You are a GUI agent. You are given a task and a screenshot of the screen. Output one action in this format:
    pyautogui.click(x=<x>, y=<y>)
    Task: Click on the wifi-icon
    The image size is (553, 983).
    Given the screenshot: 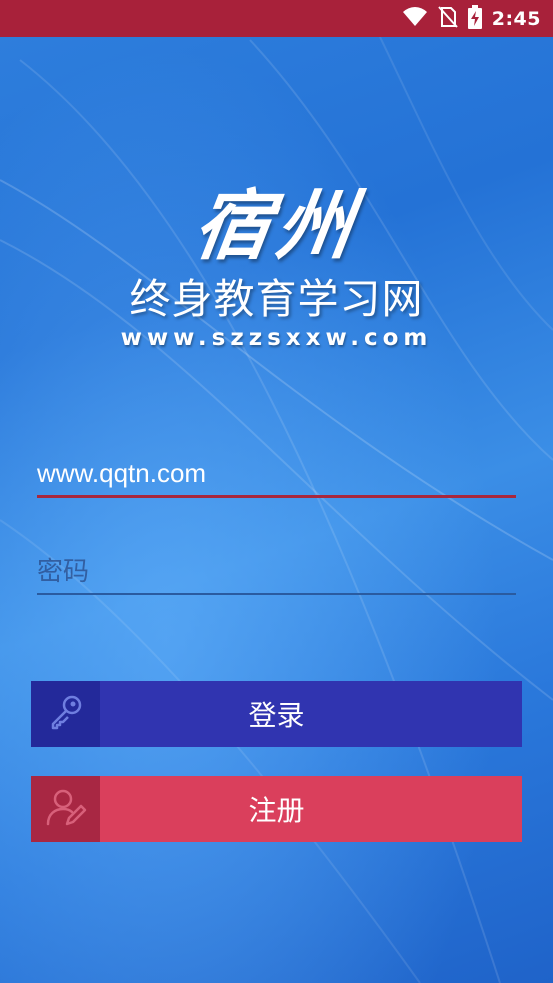 What is the action you would take?
    pyautogui.click(x=415, y=18)
    